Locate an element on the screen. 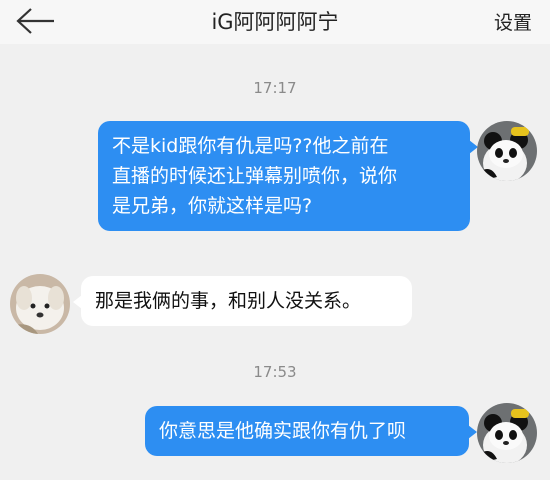 The image size is (550, 480). timestamp: 17:53 is located at coordinates (275, 372).